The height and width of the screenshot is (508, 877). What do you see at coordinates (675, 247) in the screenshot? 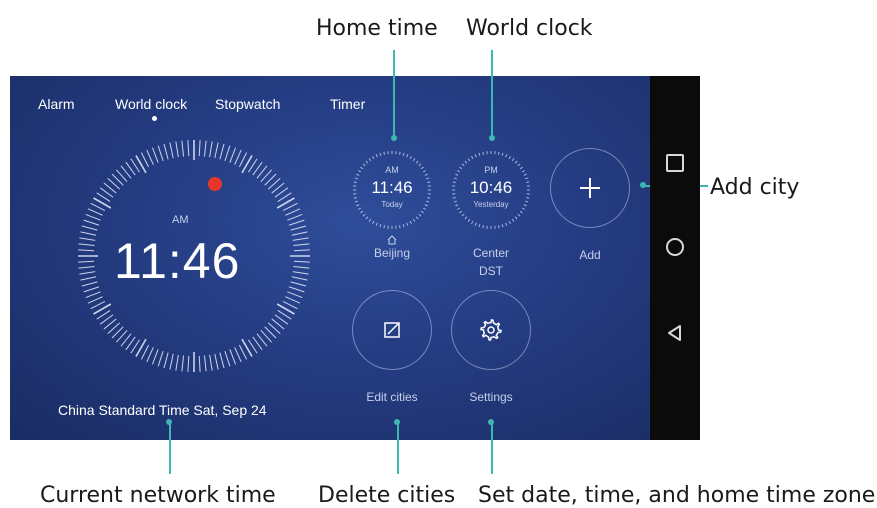
I see `circle-icon` at bounding box center [675, 247].